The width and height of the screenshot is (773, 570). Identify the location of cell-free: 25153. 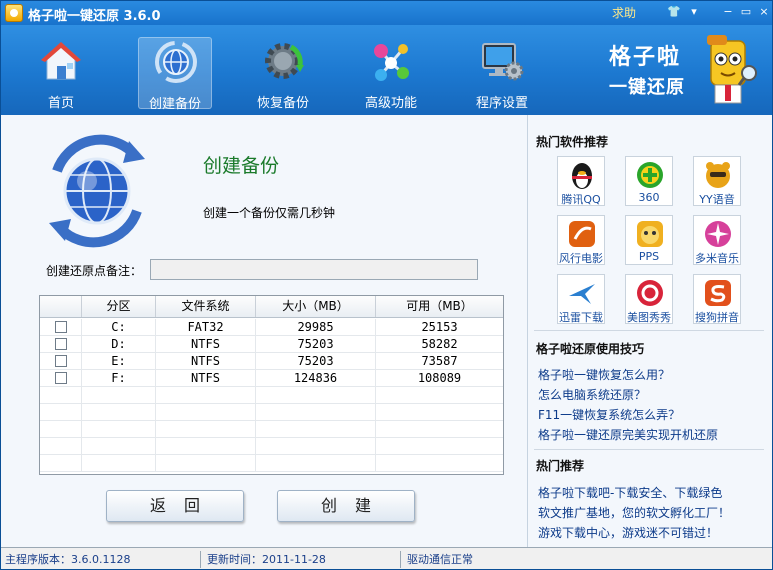
(439, 327).